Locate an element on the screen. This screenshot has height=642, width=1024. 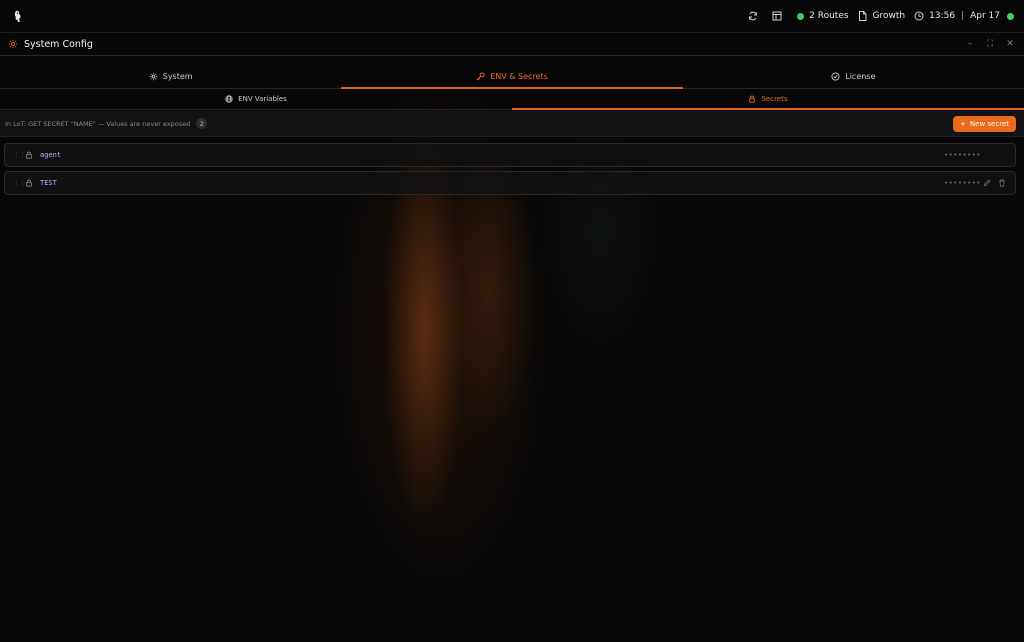
count-badge: 2 is located at coordinates (202, 123).